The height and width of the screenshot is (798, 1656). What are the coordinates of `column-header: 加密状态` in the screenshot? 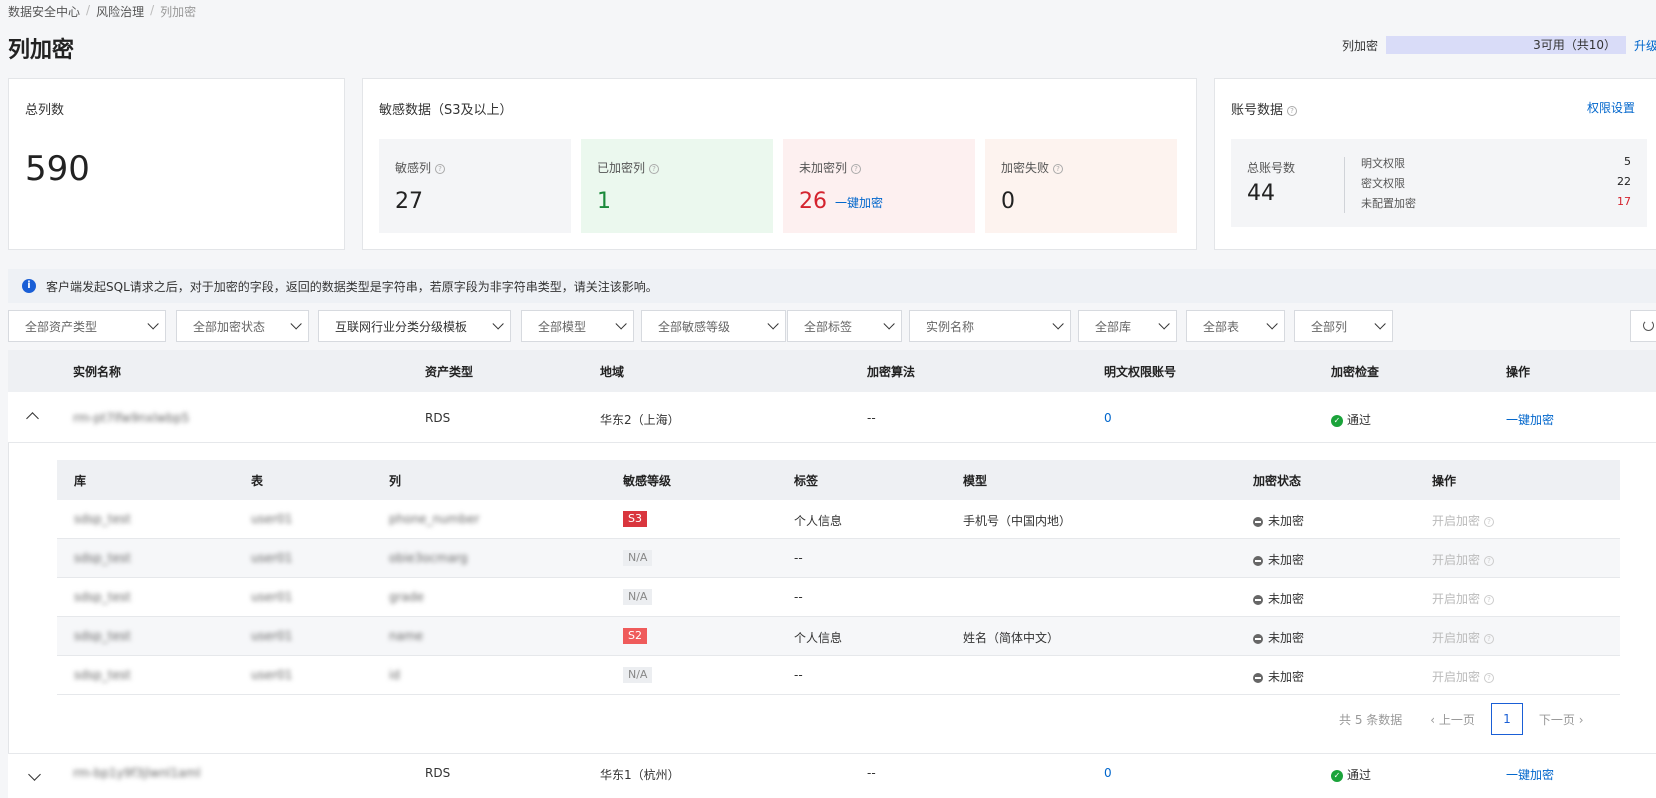 It's located at (1277, 481).